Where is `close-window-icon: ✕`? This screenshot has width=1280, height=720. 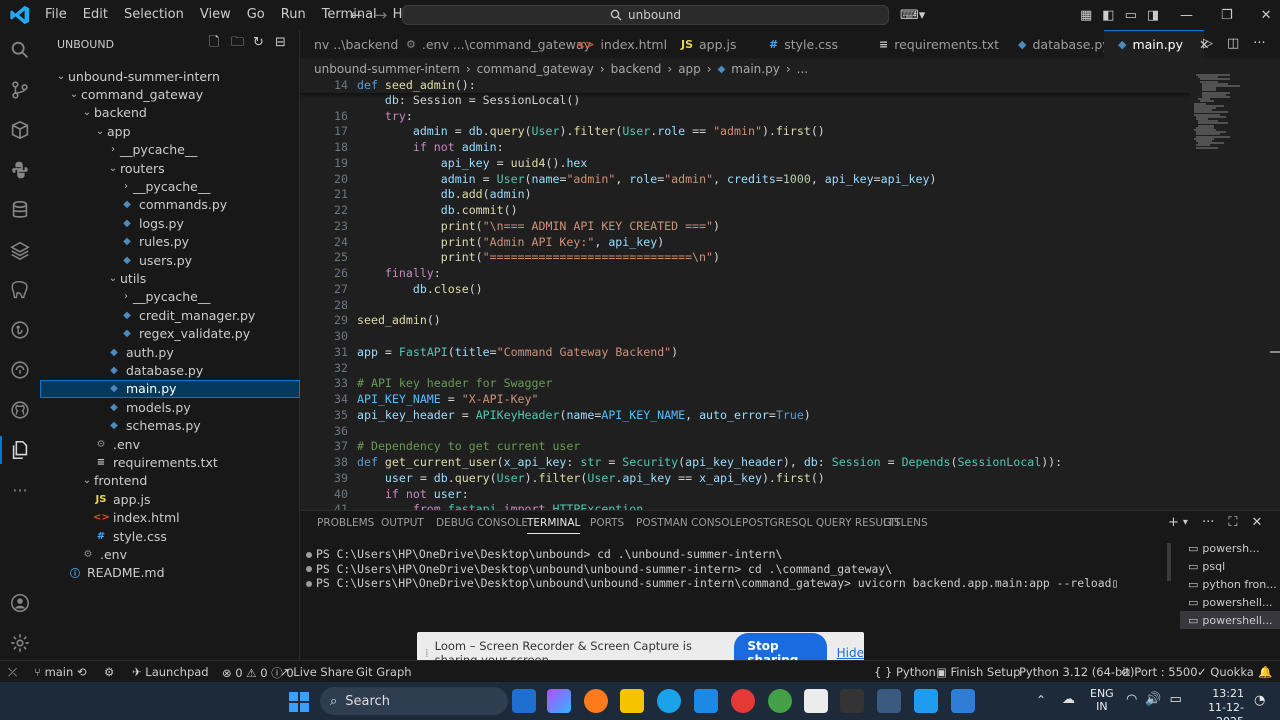 close-window-icon: ✕ is located at coordinates (1266, 15).